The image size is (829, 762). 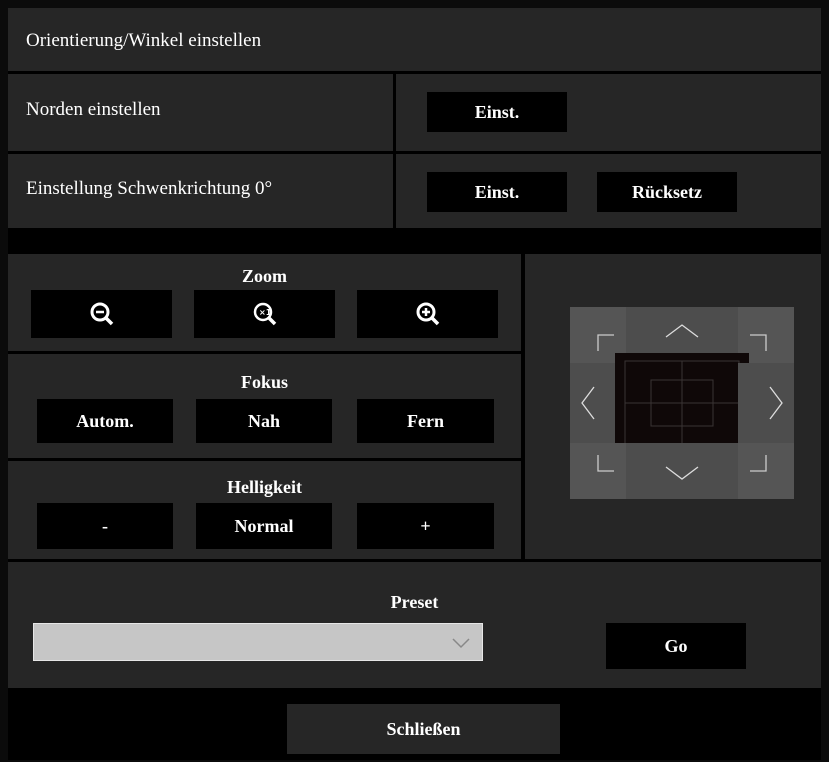 I want to click on pad-center-area, so click(x=682, y=403).